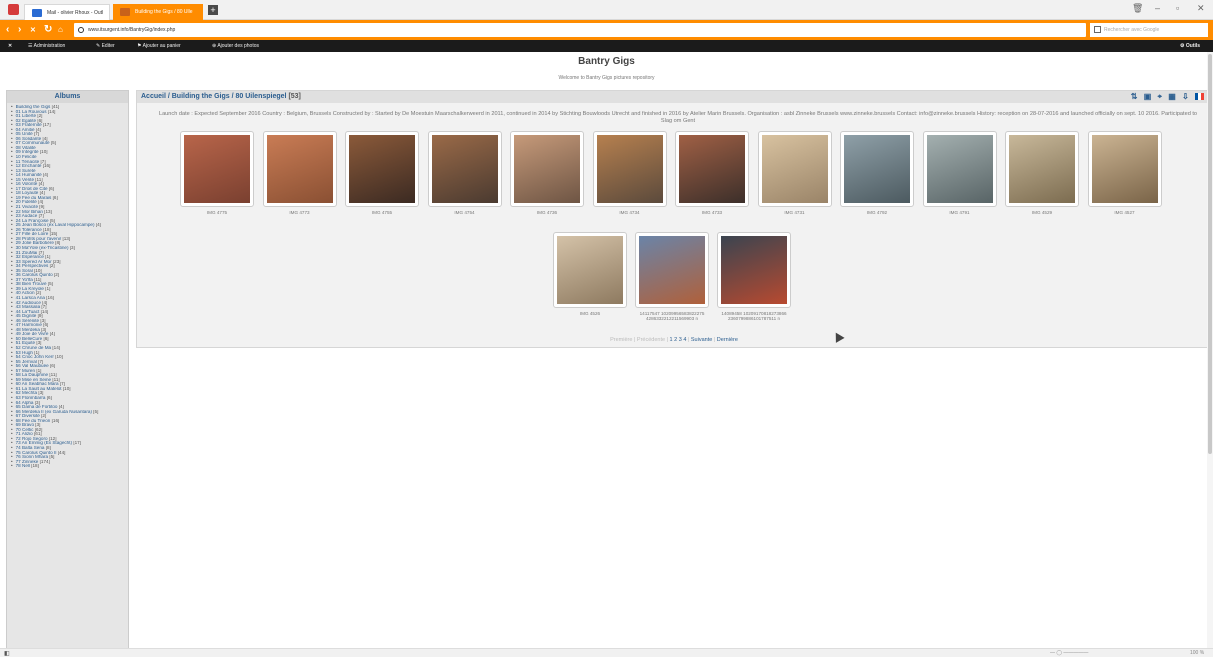 The width and height of the screenshot is (1213, 657). I want to click on album-label: 15 Vérité, so click(25, 180).